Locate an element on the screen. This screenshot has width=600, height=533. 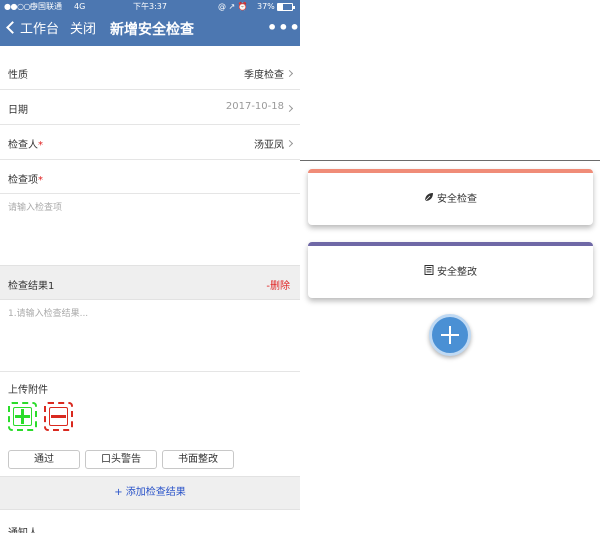
carrier-name: 中国联通 is located at coordinates (46, 6).